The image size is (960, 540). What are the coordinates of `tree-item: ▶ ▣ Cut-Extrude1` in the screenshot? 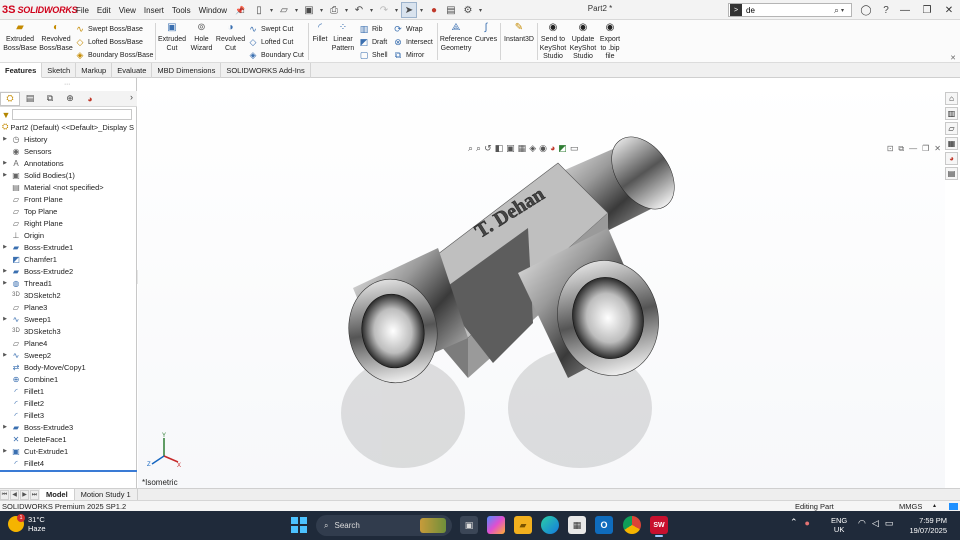 It's located at (68, 451).